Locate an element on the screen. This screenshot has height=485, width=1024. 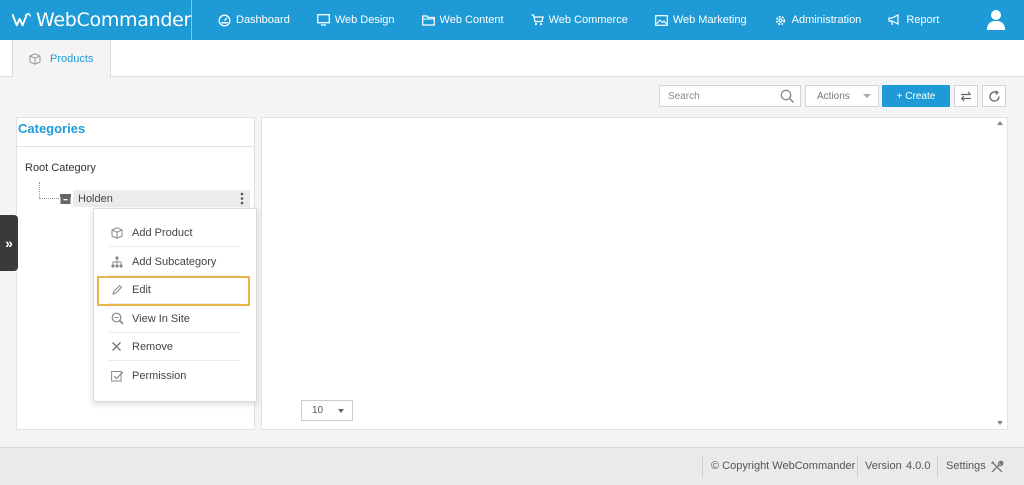
nav-item-report: Report is located at coordinates (913, 20).